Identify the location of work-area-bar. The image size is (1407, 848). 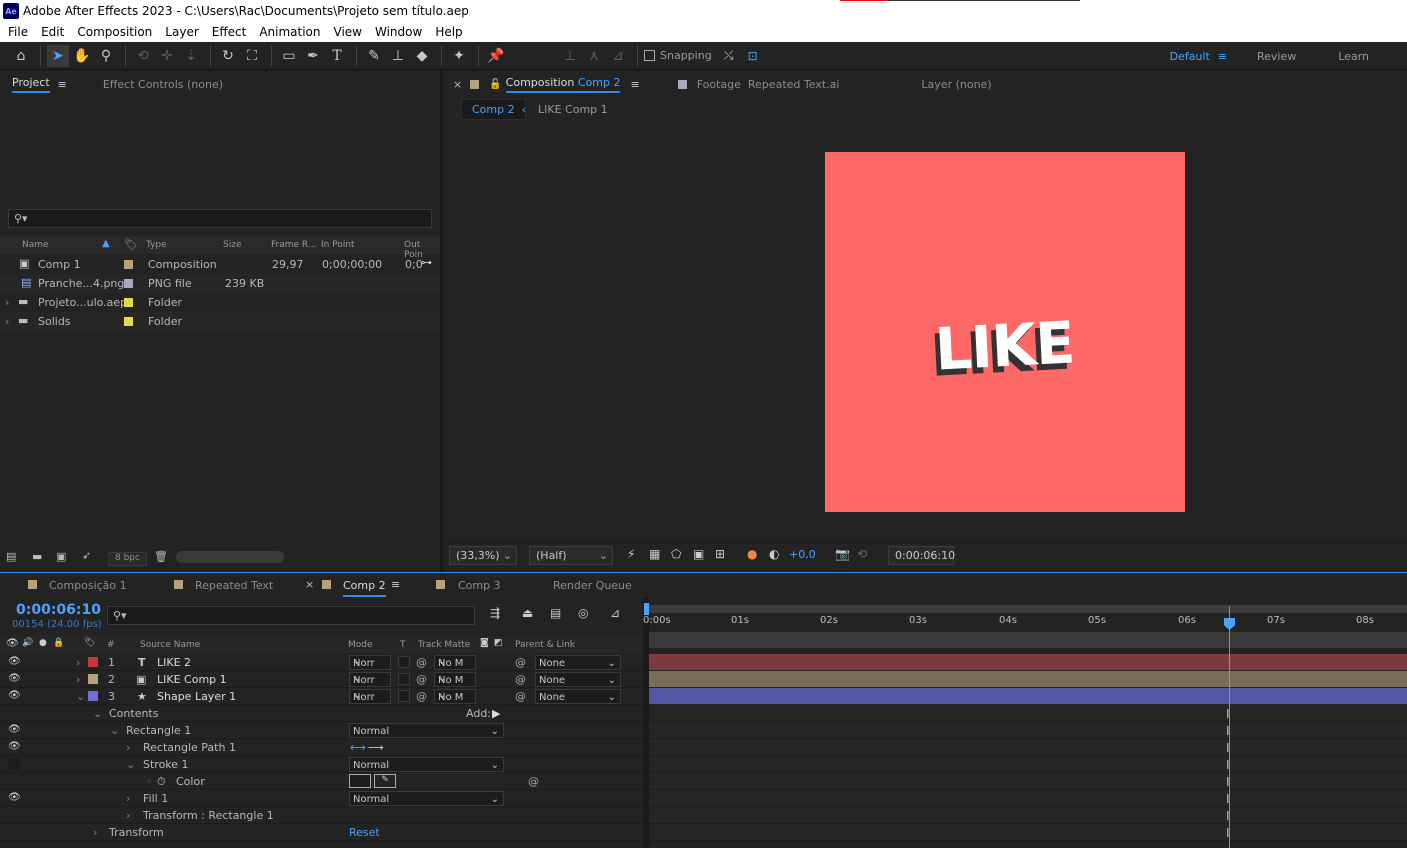
(1028, 609).